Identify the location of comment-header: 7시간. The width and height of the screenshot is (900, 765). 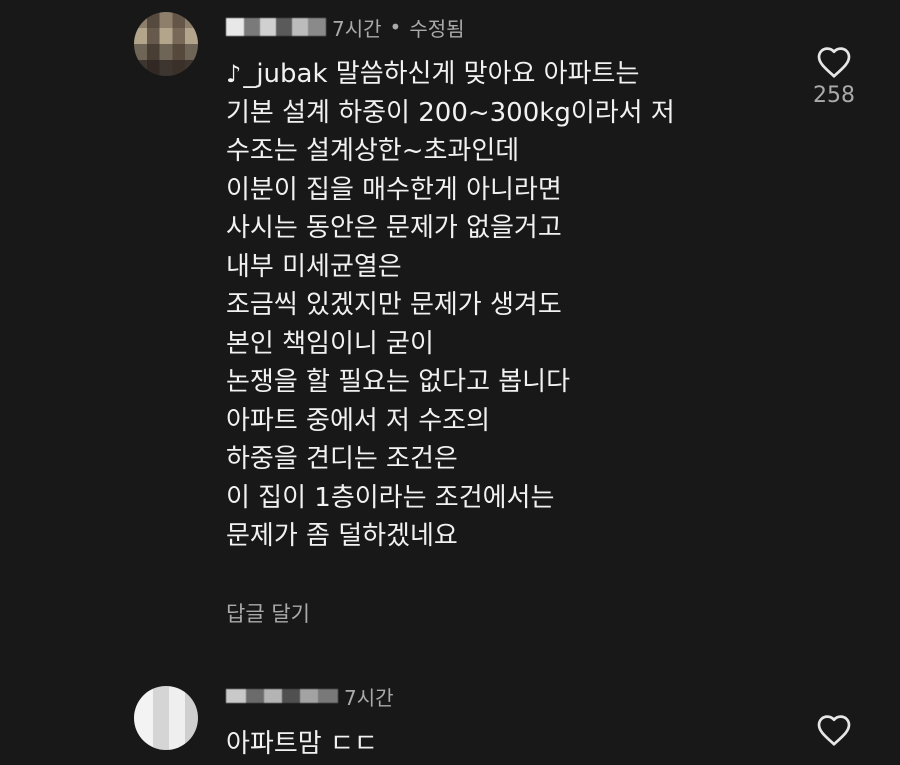
(310, 696).